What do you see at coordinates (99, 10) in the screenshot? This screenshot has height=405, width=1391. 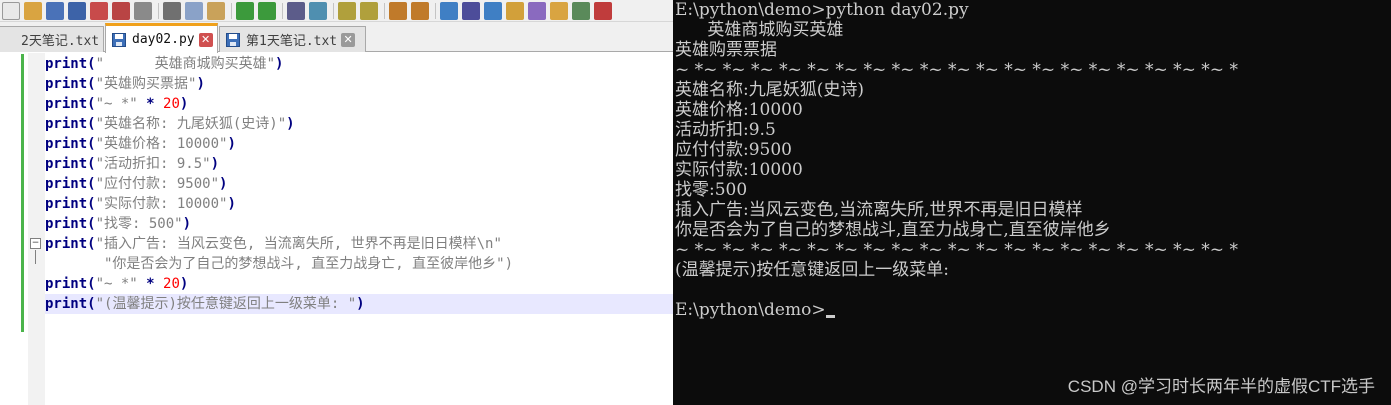 I see `close-file-icon` at bounding box center [99, 10].